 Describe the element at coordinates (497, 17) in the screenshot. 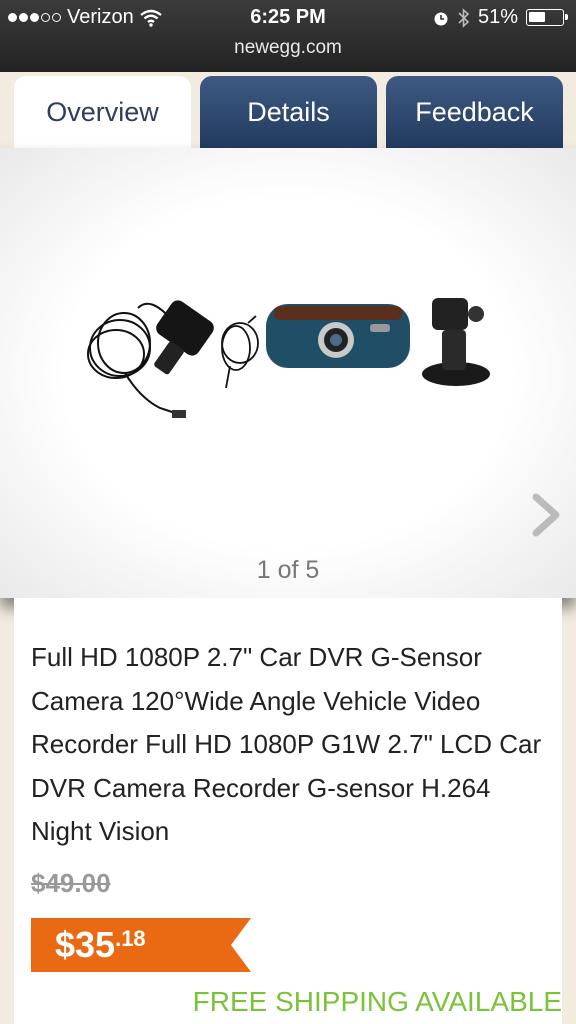

I see `battery-percent: 51%` at that location.